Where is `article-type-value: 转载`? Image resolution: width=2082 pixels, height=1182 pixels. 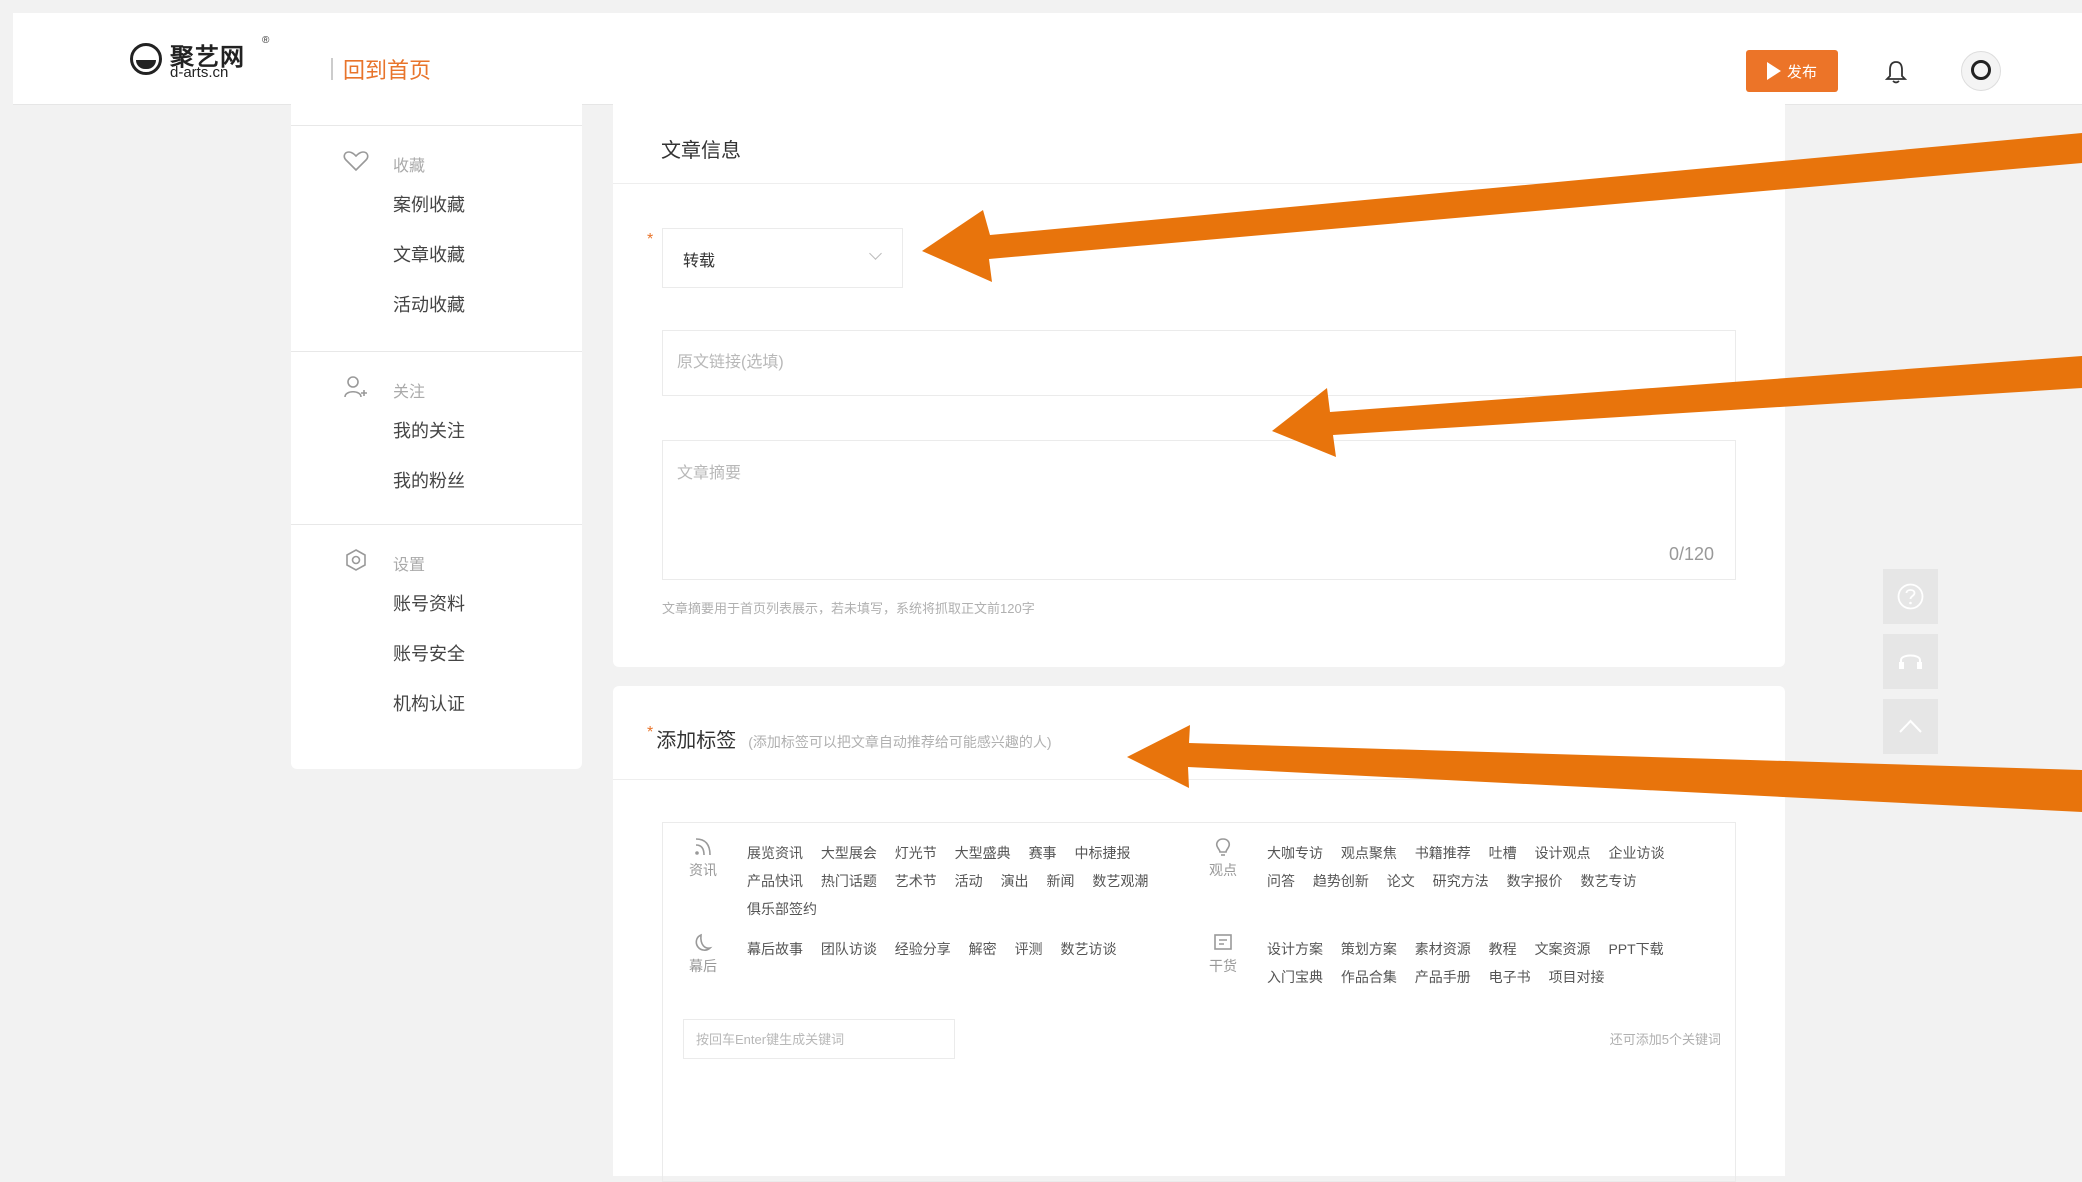
article-type-value: 转载 is located at coordinates (699, 261).